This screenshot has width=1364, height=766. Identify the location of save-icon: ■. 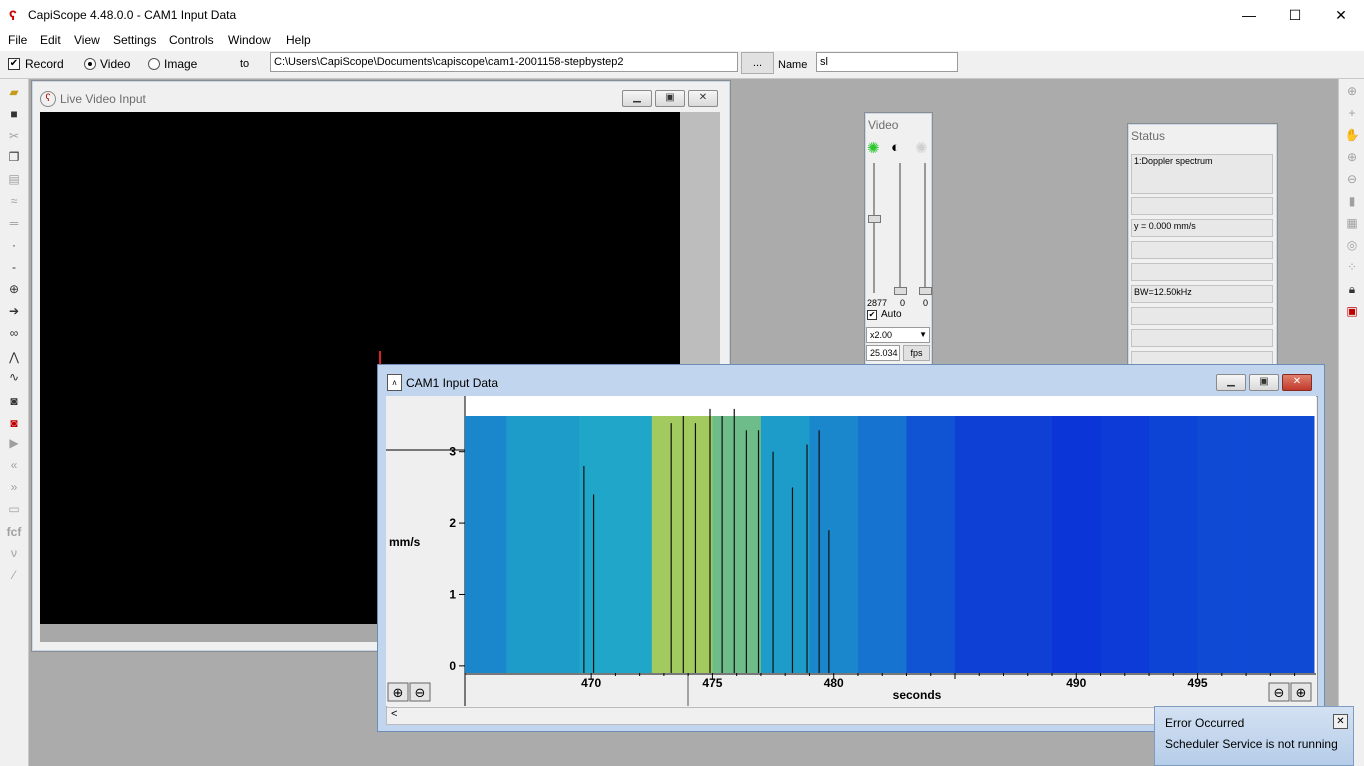
(14, 114).